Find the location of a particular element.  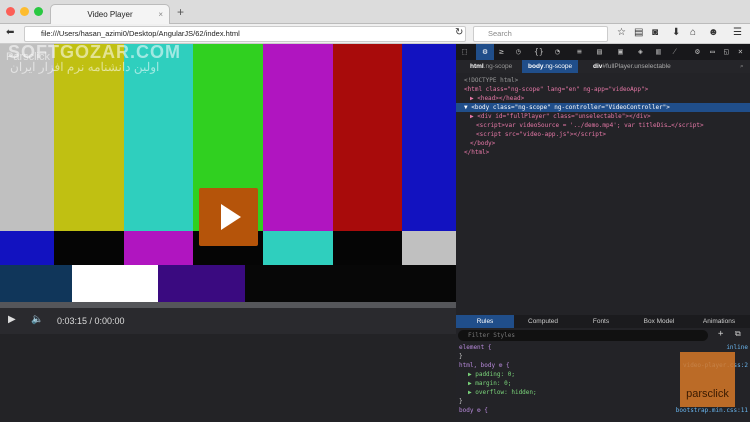

pick-element-icon: ⬚ is located at coordinates (464, 51).